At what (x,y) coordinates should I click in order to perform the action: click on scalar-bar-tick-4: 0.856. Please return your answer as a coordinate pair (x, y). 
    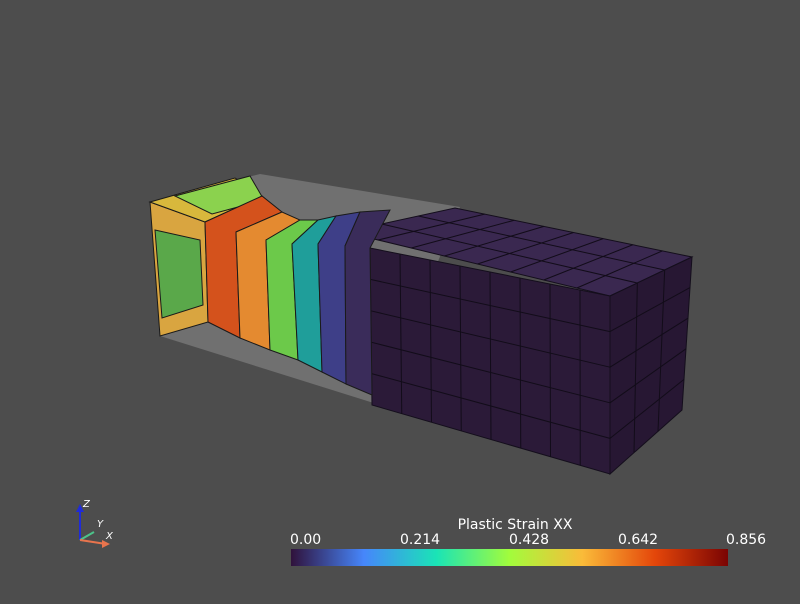
    Looking at the image, I should click on (746, 540).